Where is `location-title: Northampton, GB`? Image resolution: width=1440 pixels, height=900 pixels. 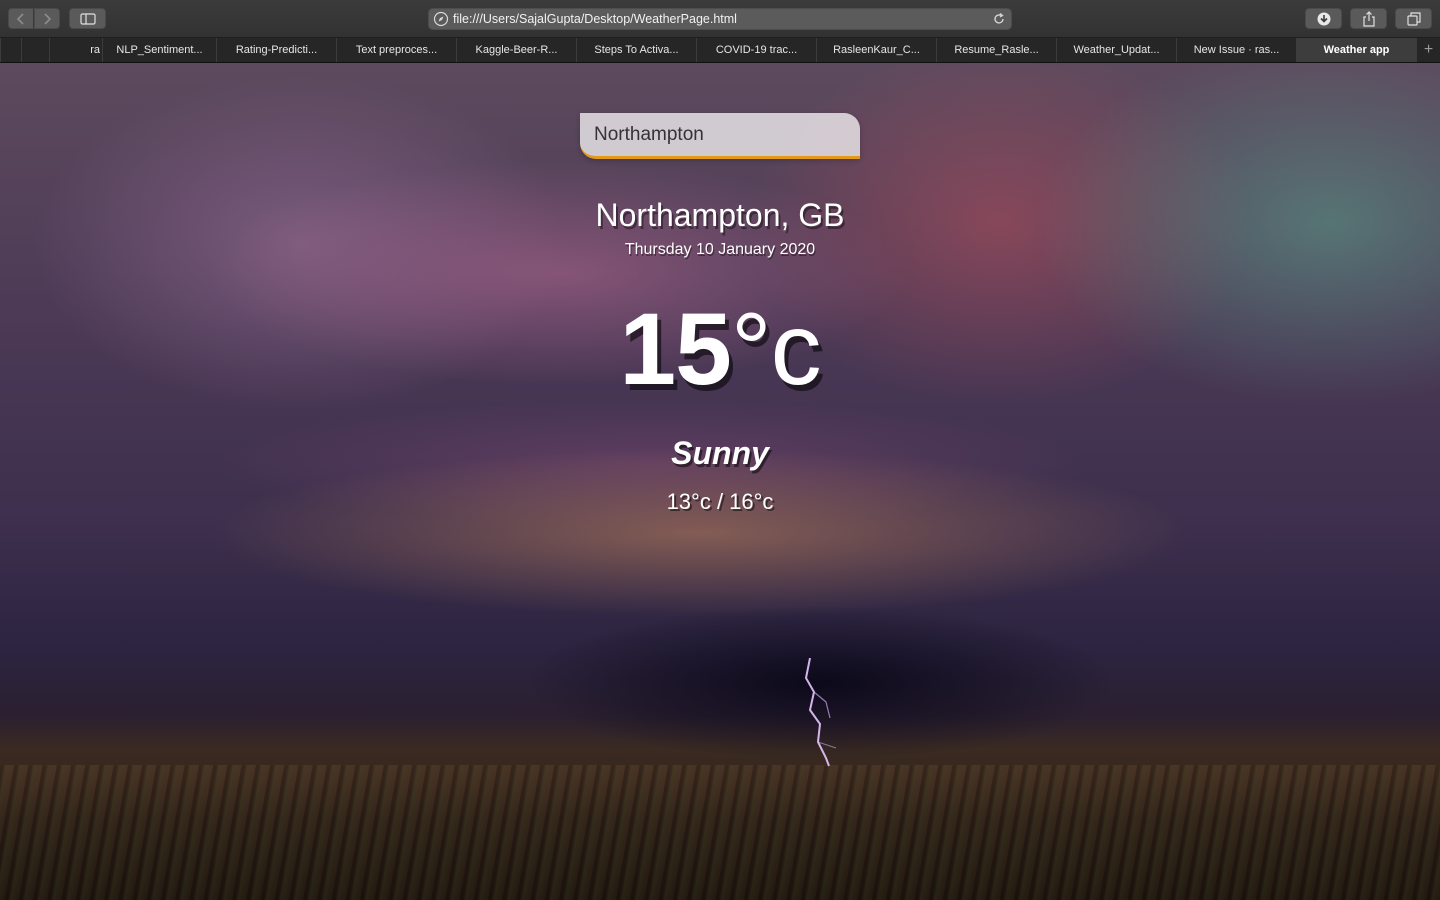 location-title: Northampton, GB is located at coordinates (720, 215).